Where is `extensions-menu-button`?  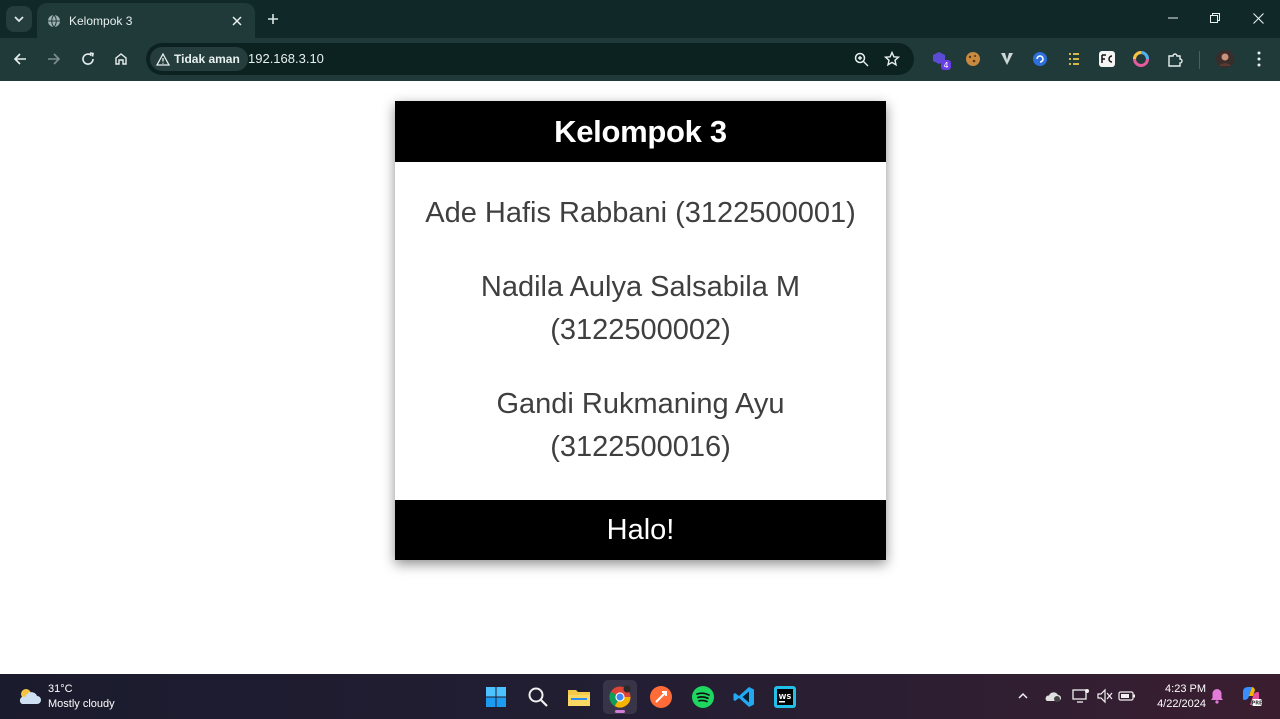
extensions-menu-button is located at coordinates (1175, 59).